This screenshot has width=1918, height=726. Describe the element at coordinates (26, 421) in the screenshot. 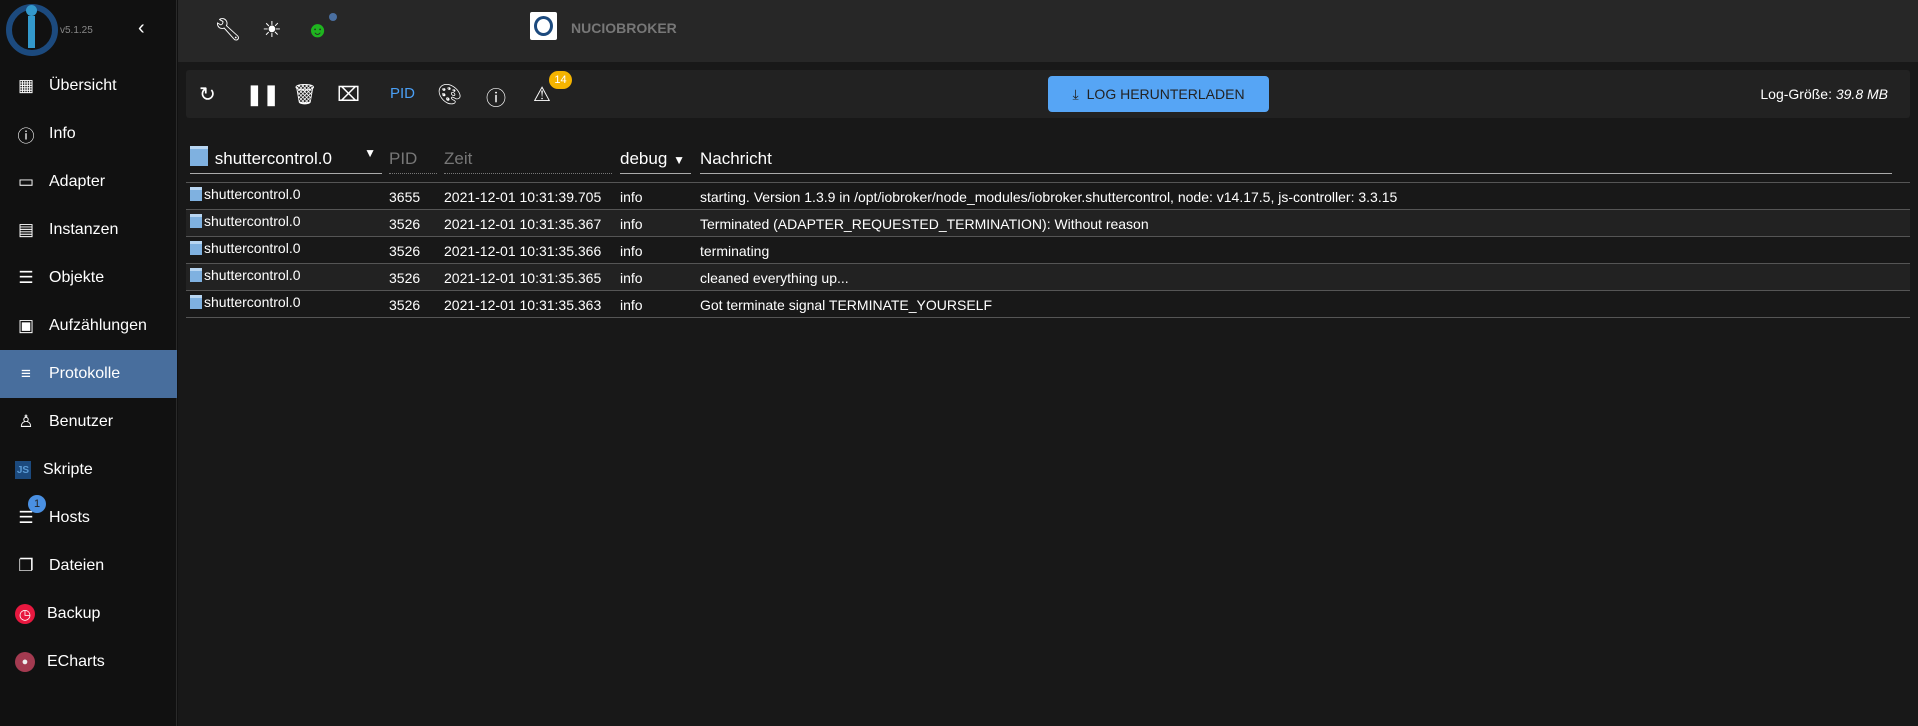

I see `user-icon: ♙` at that location.